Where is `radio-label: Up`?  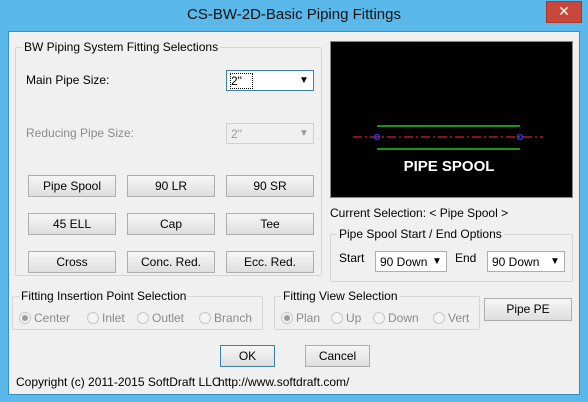 radio-label: Up is located at coordinates (354, 318).